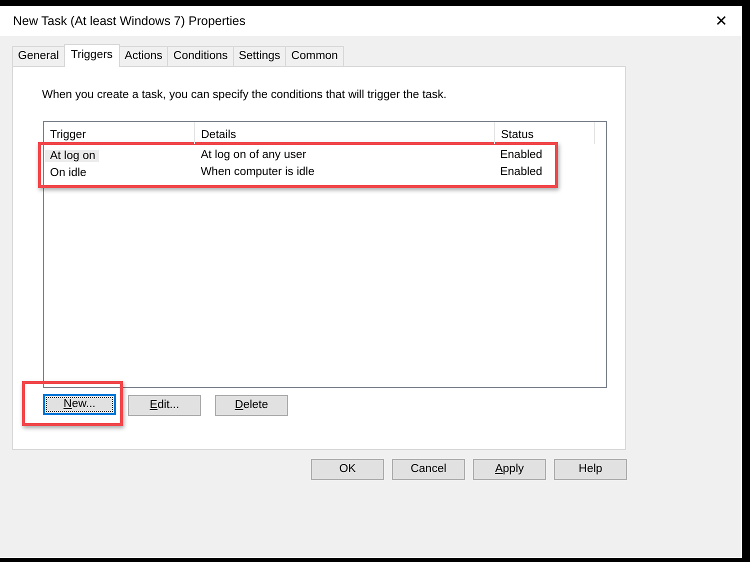 This screenshot has height=562, width=750. I want to click on close-button: ✕, so click(721, 21).